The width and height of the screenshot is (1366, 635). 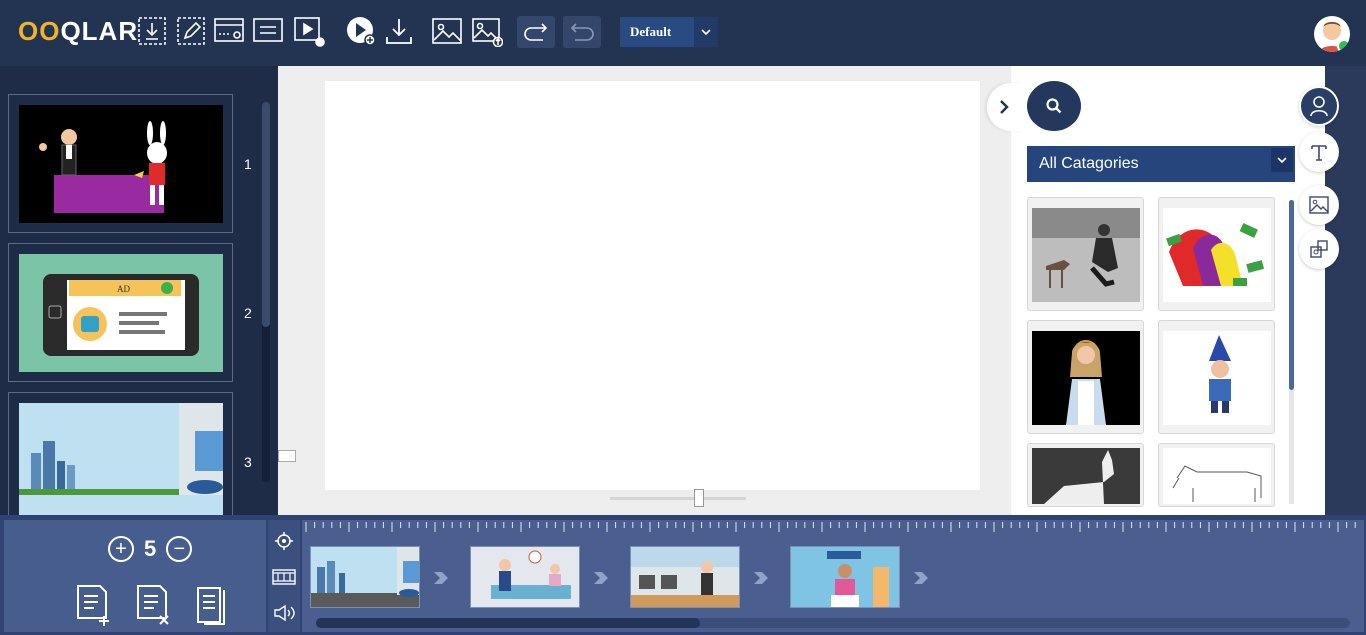 I want to click on asset-item-gnome, so click(x=1216, y=377).